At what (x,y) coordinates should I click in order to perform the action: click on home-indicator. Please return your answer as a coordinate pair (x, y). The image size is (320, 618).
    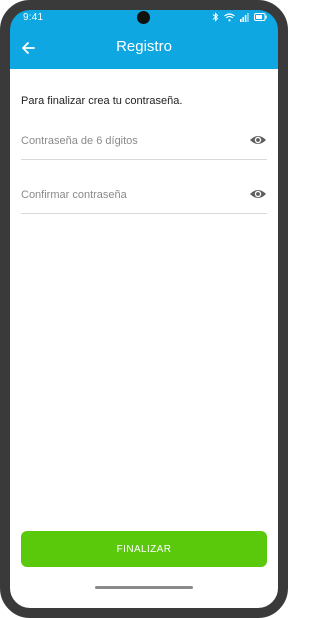
    Looking at the image, I should click on (144, 587).